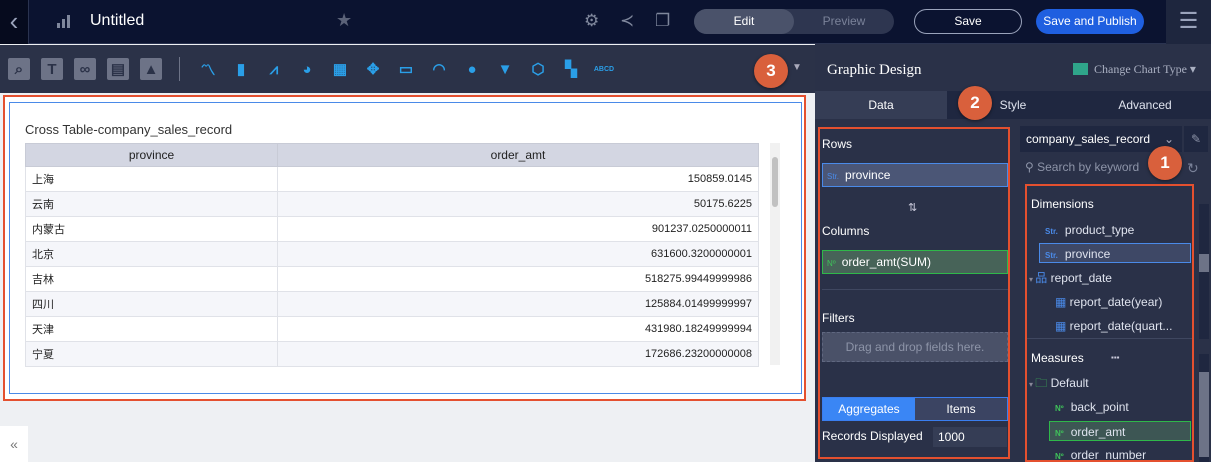  I want to click on column-field: Nº order_amt(SUM), so click(915, 262).